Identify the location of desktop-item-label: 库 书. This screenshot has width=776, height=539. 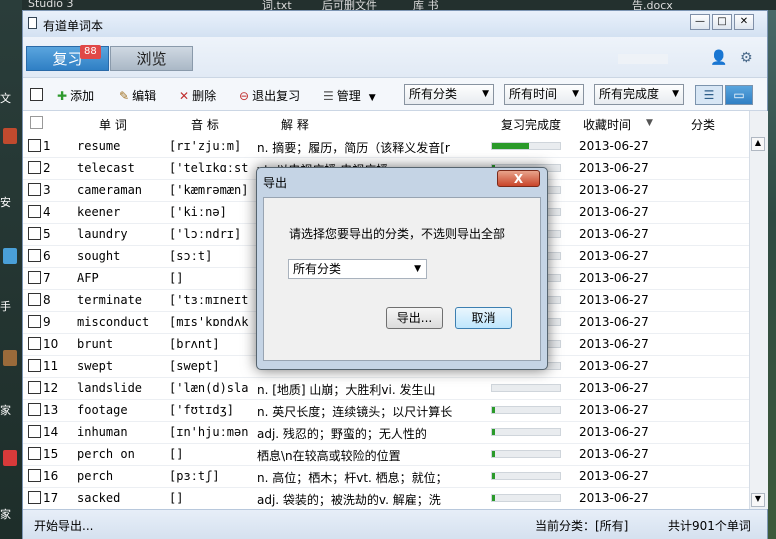
(426, 5).